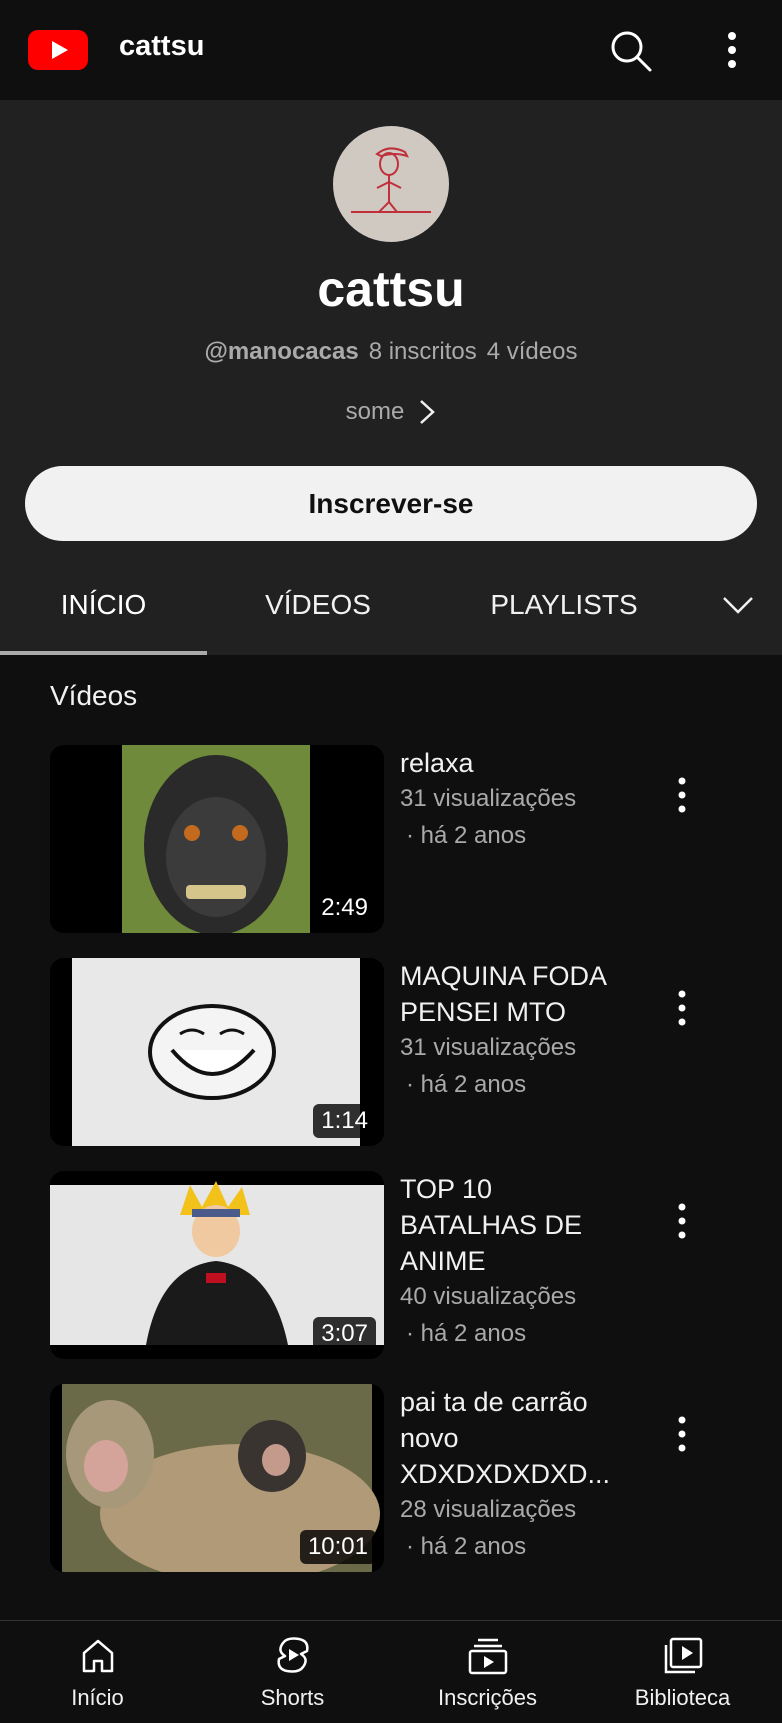  What do you see at coordinates (337, 1547) in the screenshot?
I see `video-duration: 10:01` at bounding box center [337, 1547].